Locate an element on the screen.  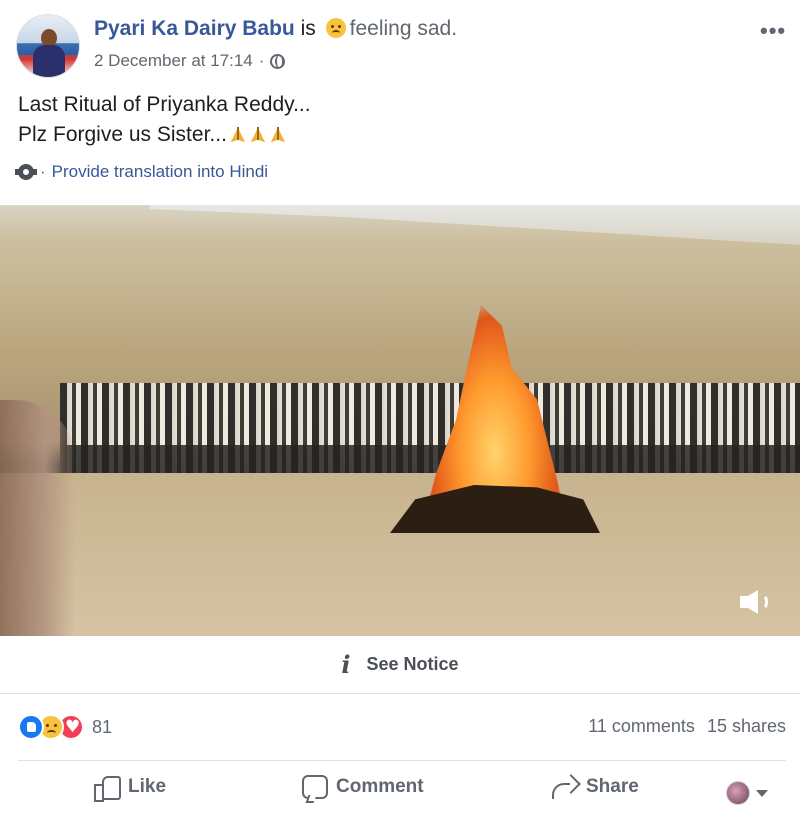
post-meta: 2 December at 17:14 · is located at coordinates (190, 61).